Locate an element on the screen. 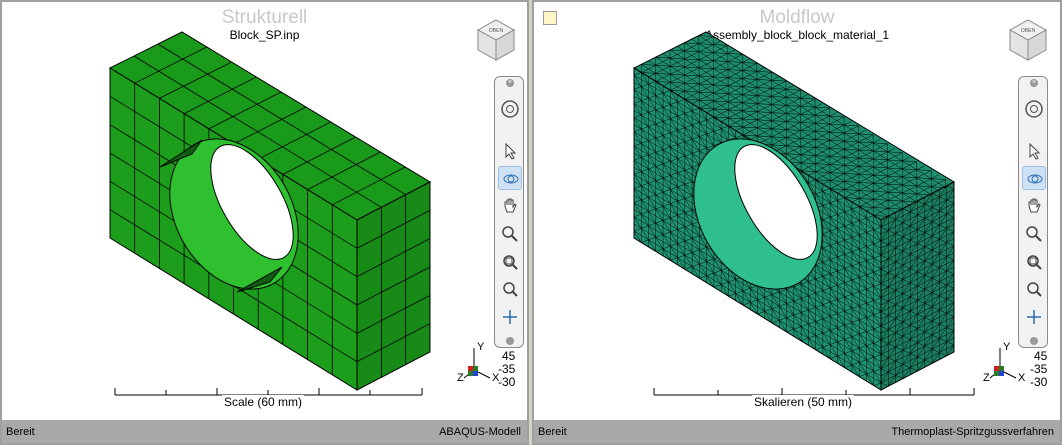  scale-label: Skalieren (50 mm) is located at coordinates (803, 402).